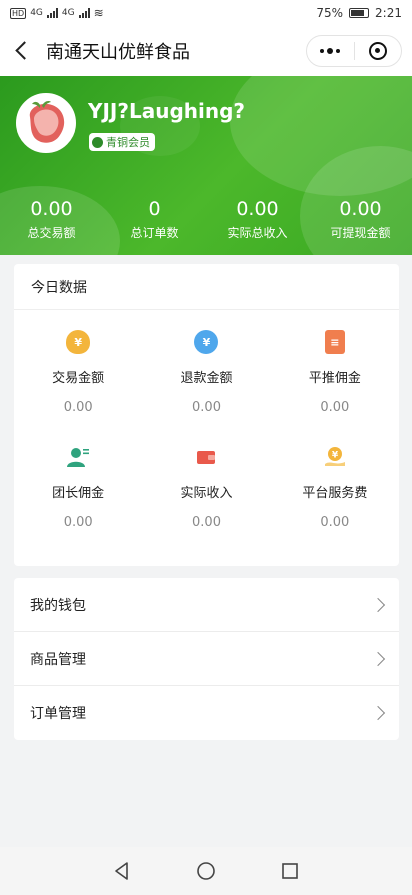 The image size is (412, 895). I want to click on stat-label: 总交易额, so click(51, 233).